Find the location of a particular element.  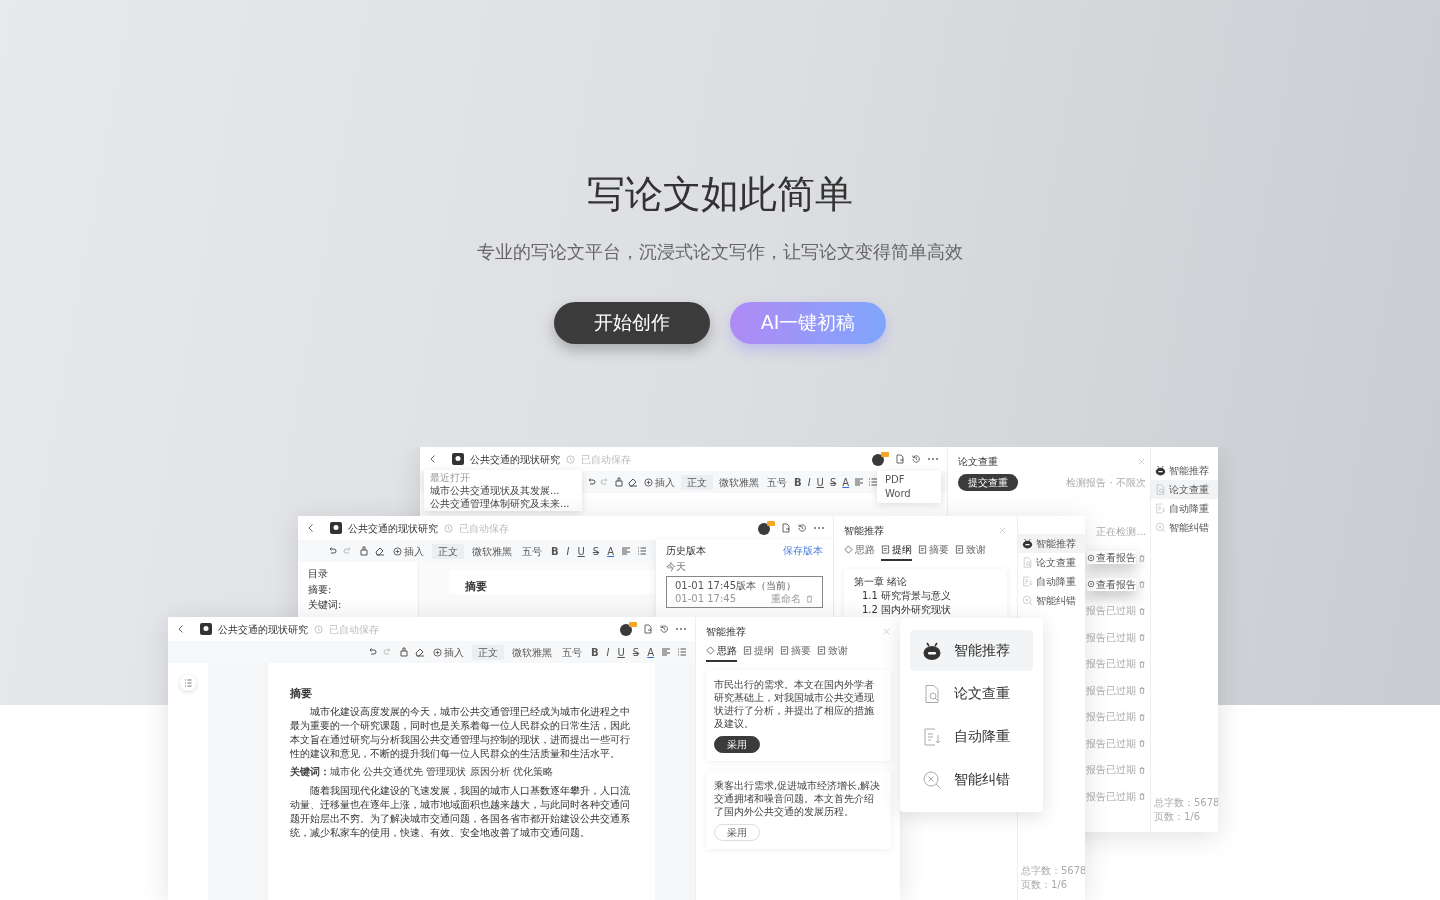

version-card: 01-01 17:45版本（当前） 01-01 17:45 重命名 is located at coordinates (744, 592).